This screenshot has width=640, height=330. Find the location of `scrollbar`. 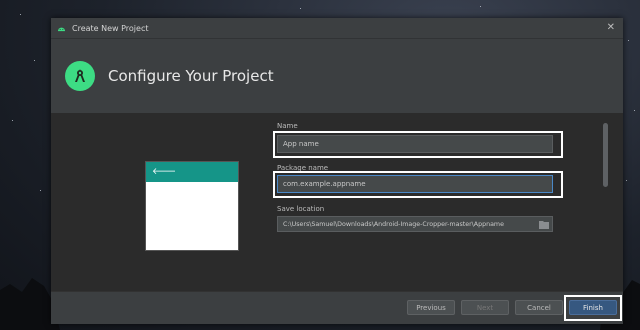

scrollbar is located at coordinates (605, 155).